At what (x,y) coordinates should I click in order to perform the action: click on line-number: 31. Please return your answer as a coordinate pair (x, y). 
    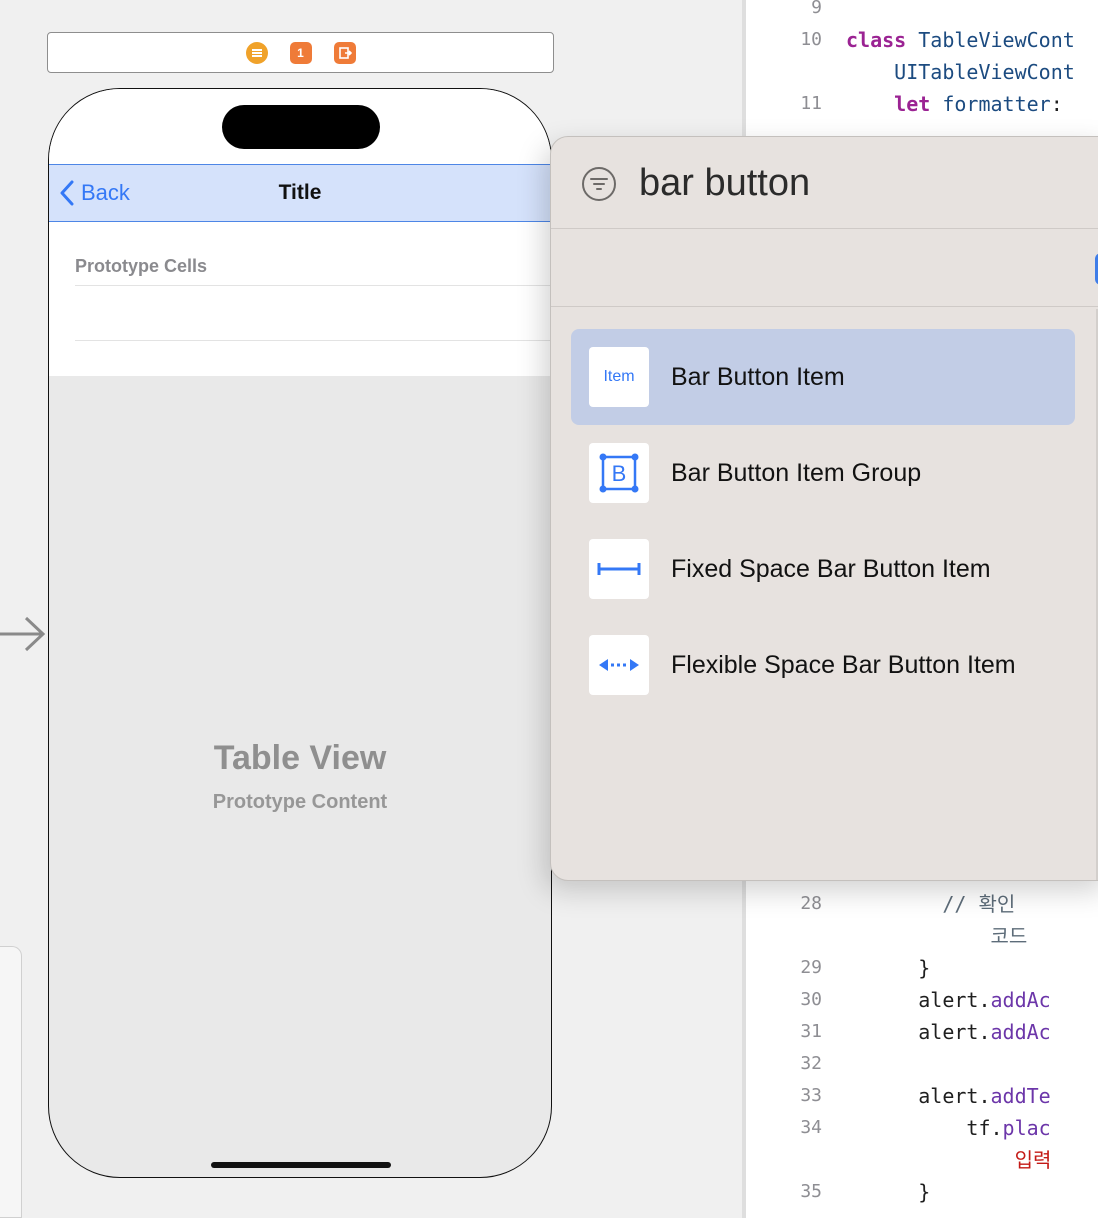
    Looking at the image, I should click on (811, 1031).